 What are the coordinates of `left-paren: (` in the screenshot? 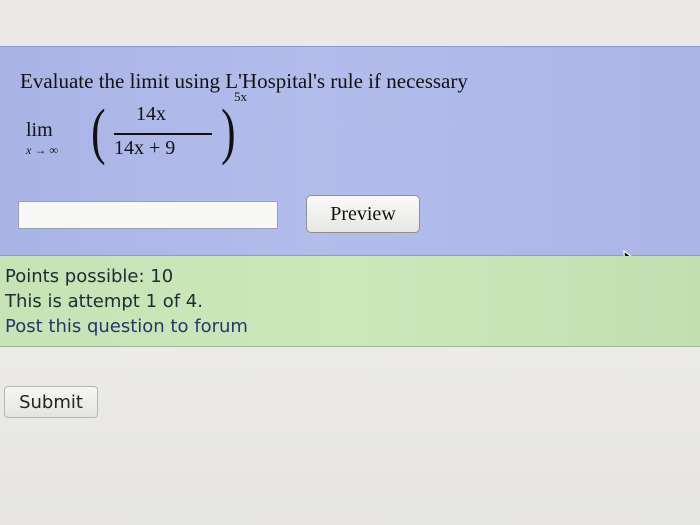 It's located at (98, 132).